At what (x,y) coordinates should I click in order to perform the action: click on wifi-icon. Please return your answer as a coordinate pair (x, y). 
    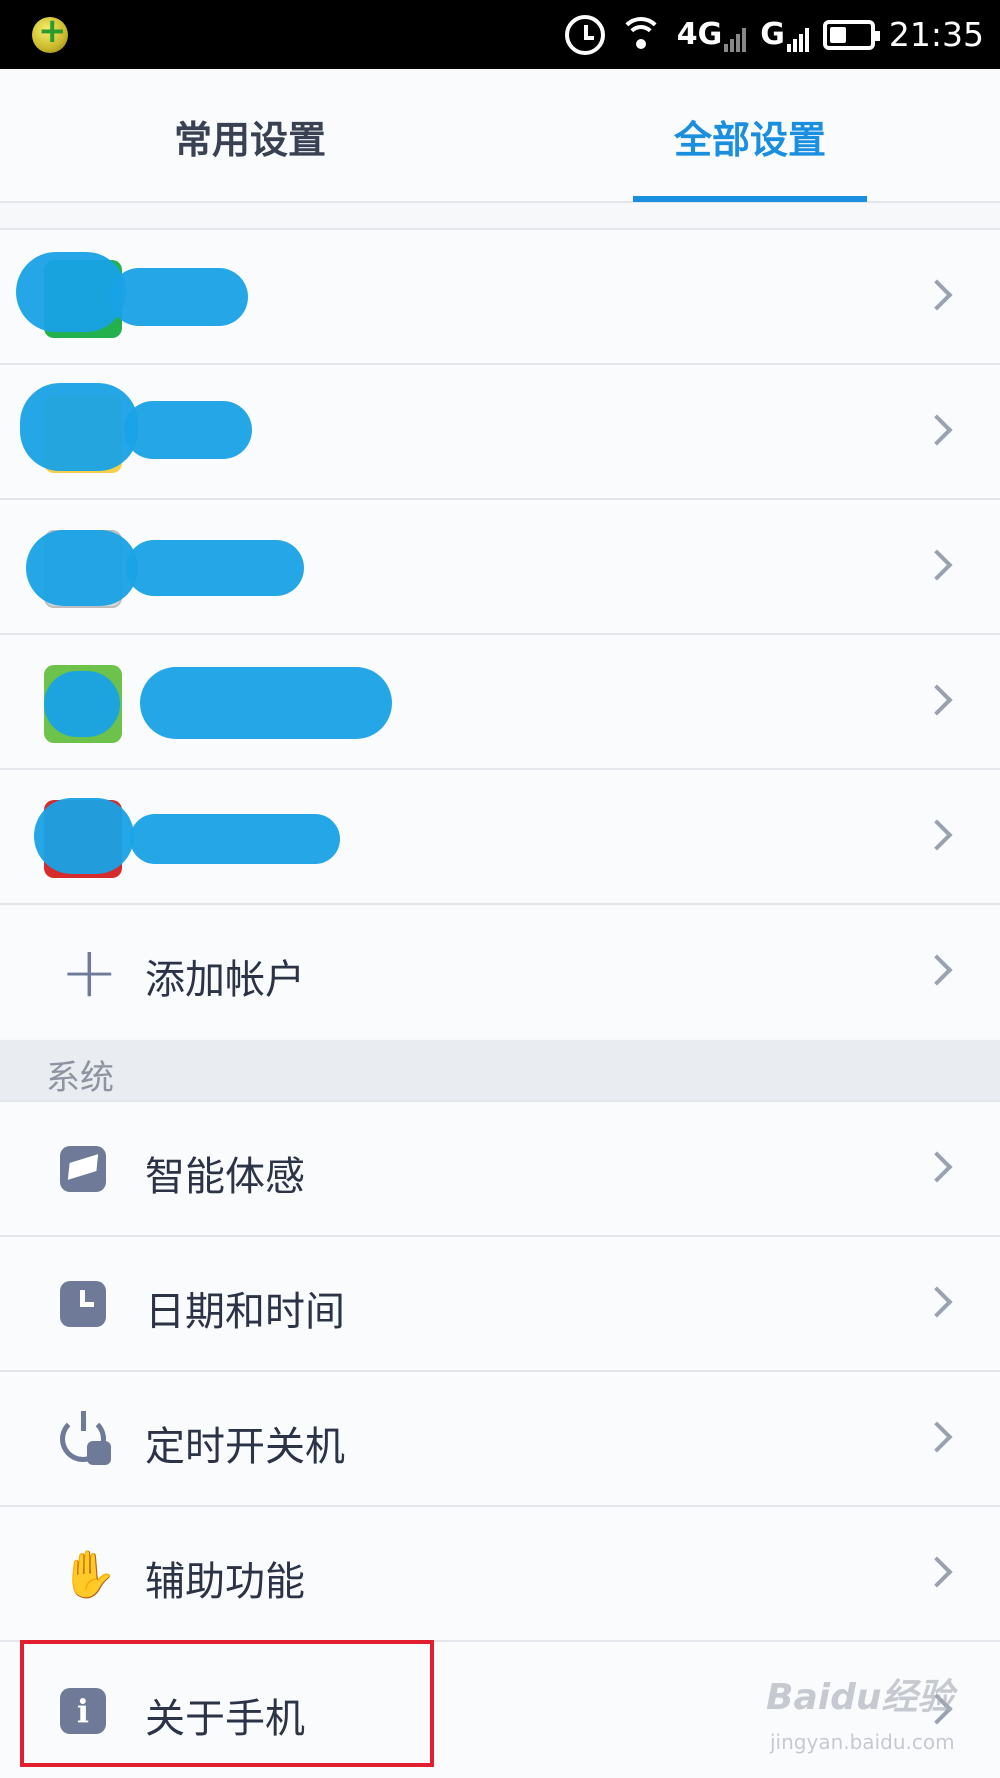
    Looking at the image, I should click on (640, 34).